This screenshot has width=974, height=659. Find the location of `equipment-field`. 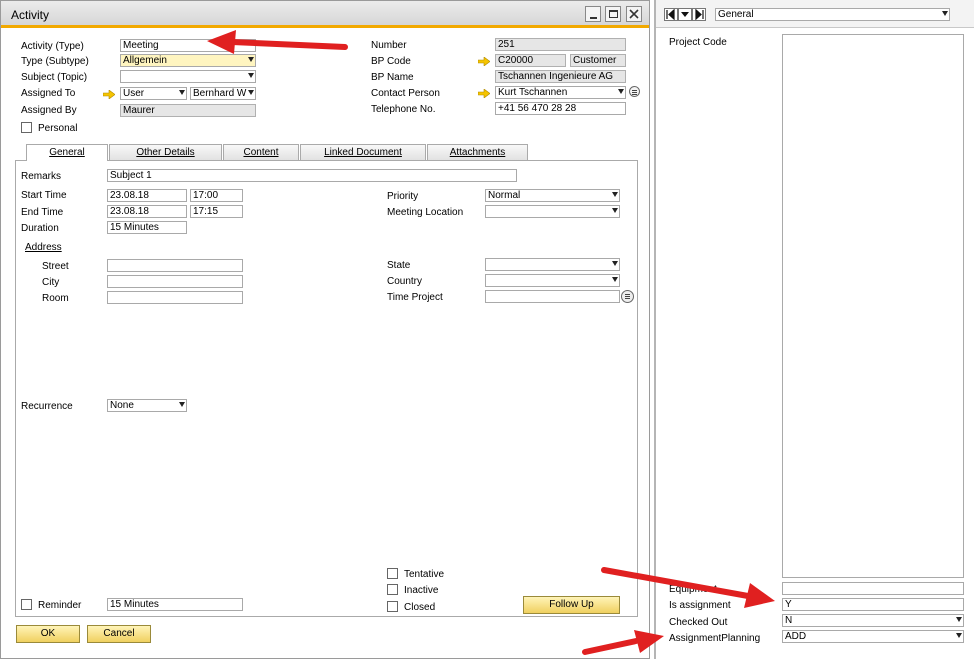

equipment-field is located at coordinates (873, 588).